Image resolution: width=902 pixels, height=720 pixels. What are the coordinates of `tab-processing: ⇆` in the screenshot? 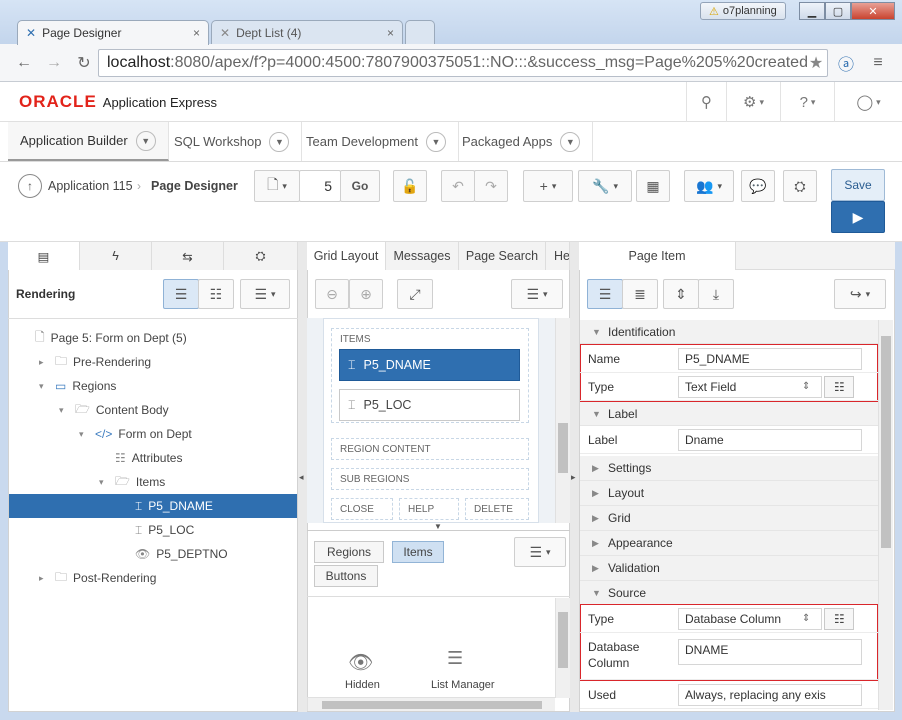 It's located at (188, 256).